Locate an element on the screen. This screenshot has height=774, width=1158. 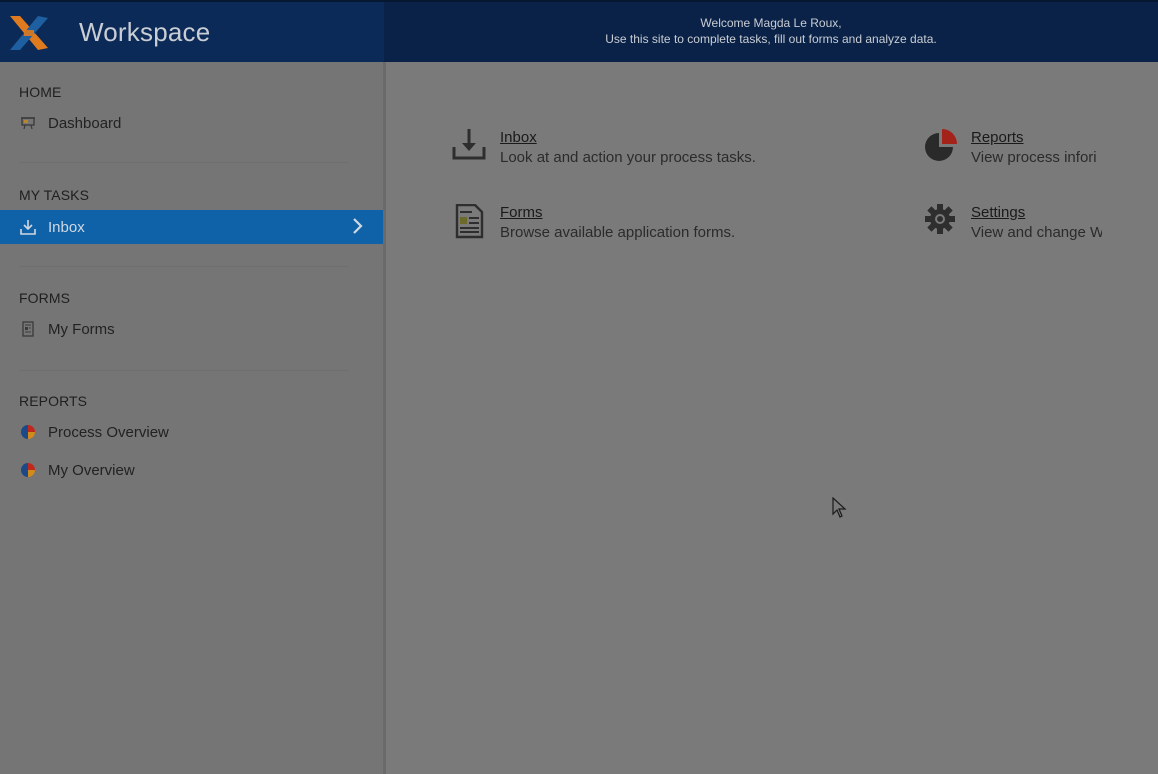
tile-desc-settings: View and change W is located at coordinates (1036, 232).